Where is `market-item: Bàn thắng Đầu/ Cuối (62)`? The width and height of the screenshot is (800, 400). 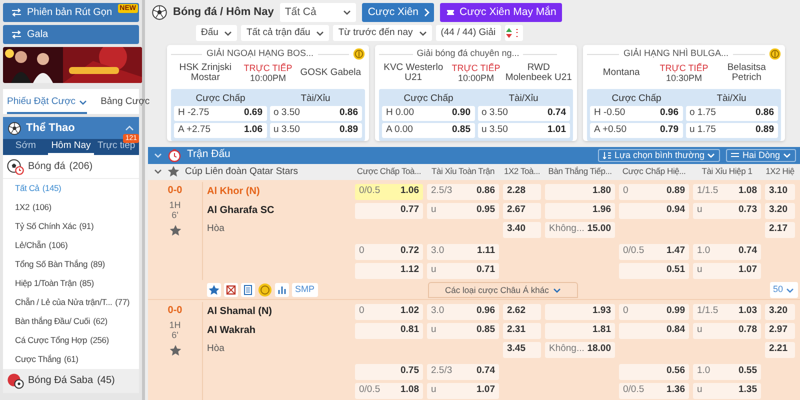 market-item: Bàn thắng Đầu/ Cuối (62) is located at coordinates (71, 321).